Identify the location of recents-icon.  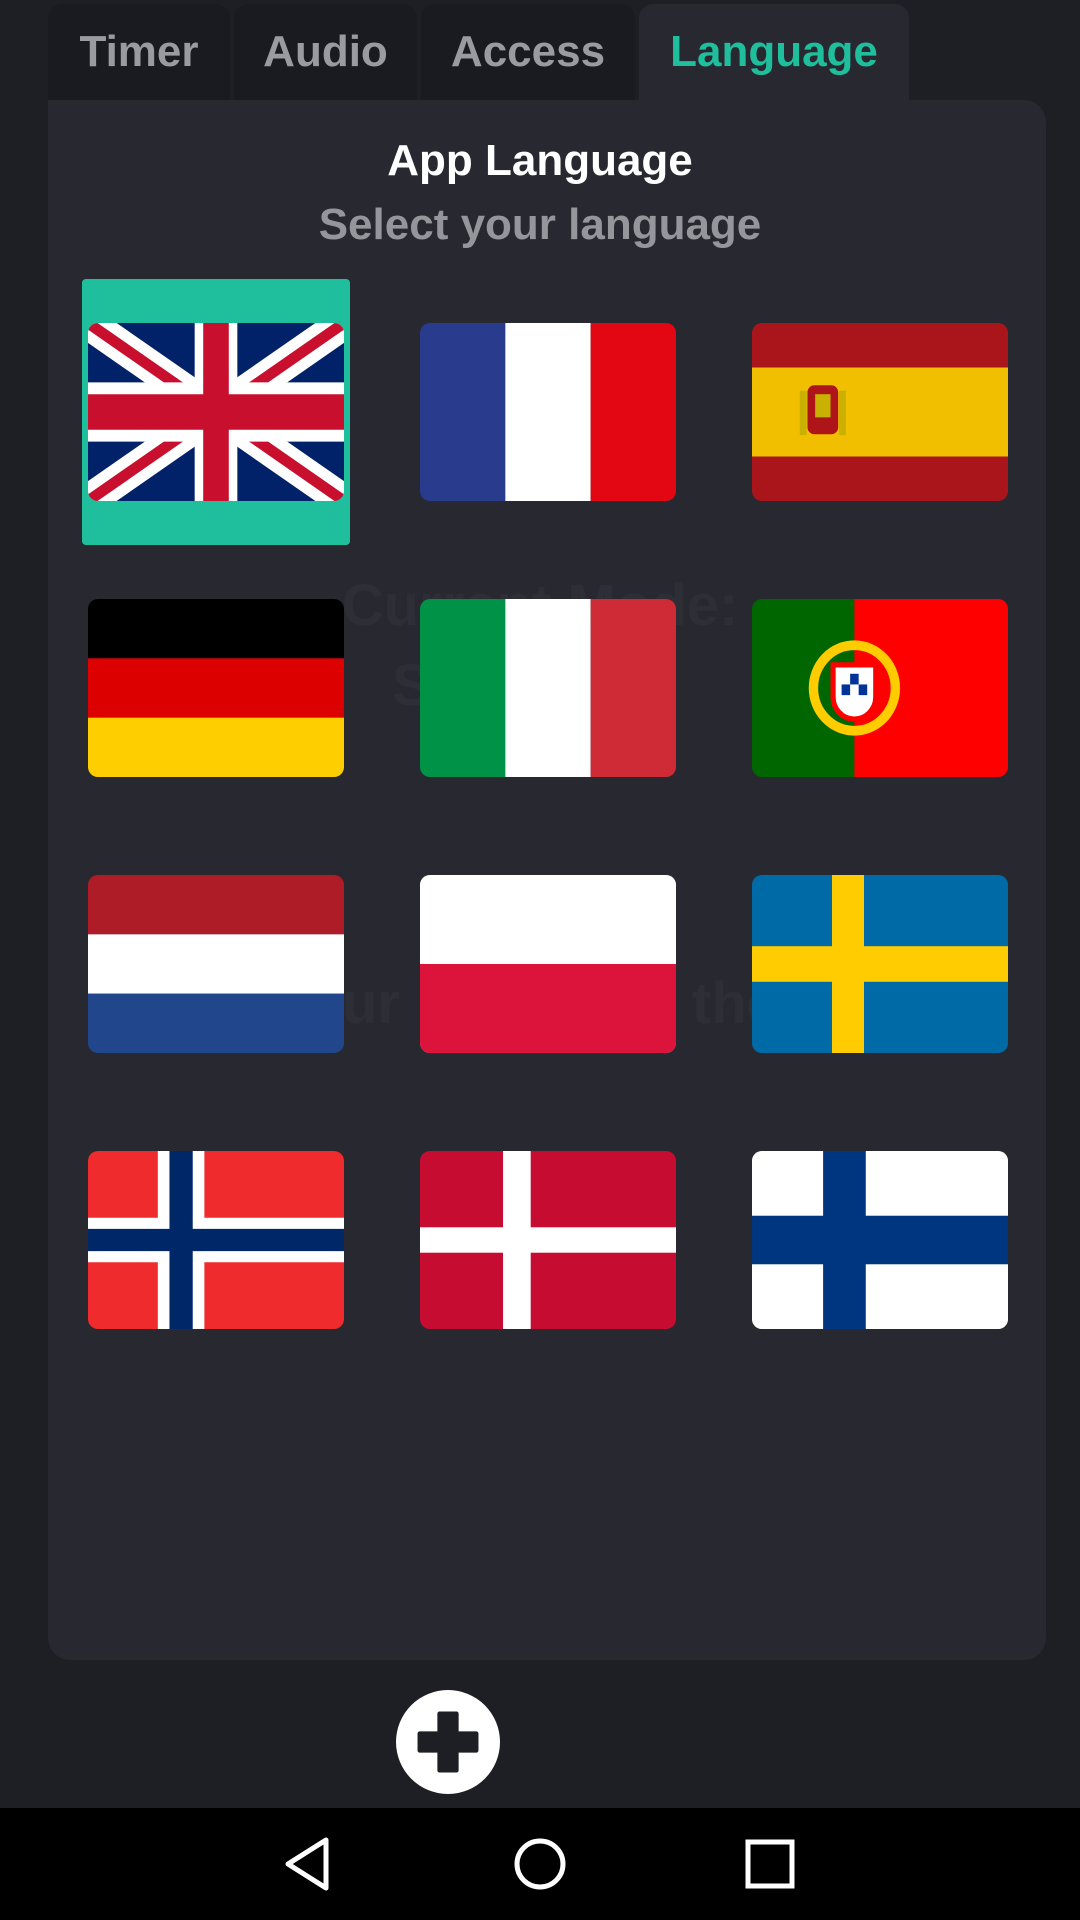
(770, 1864).